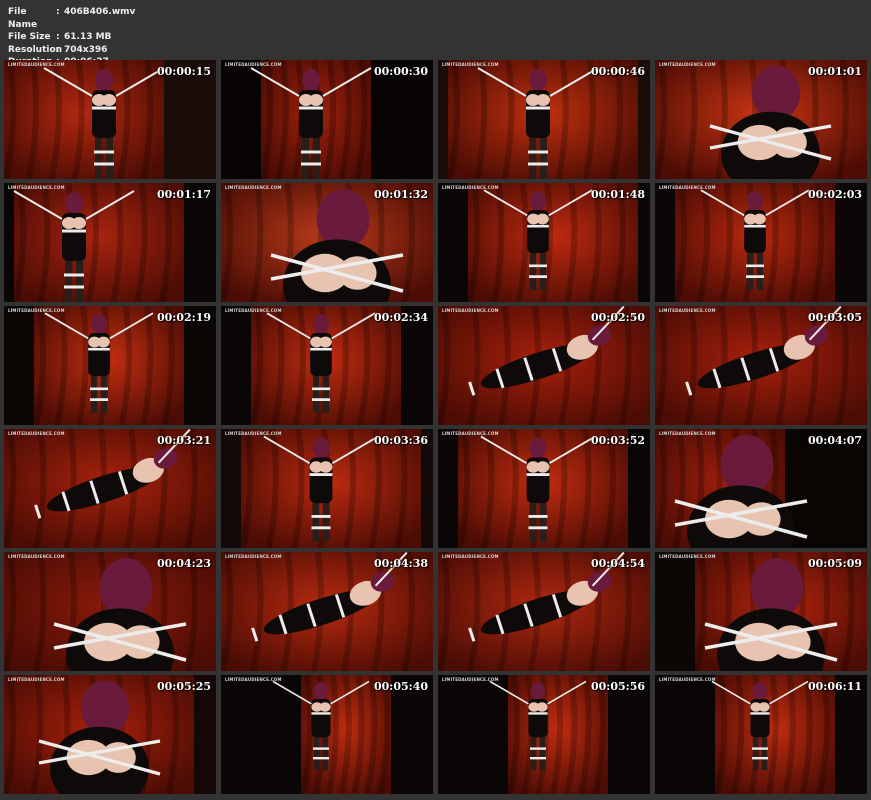 The height and width of the screenshot is (800, 871). What do you see at coordinates (183, 194) in the screenshot?
I see `timestamp-label: 00:01:17` at bounding box center [183, 194].